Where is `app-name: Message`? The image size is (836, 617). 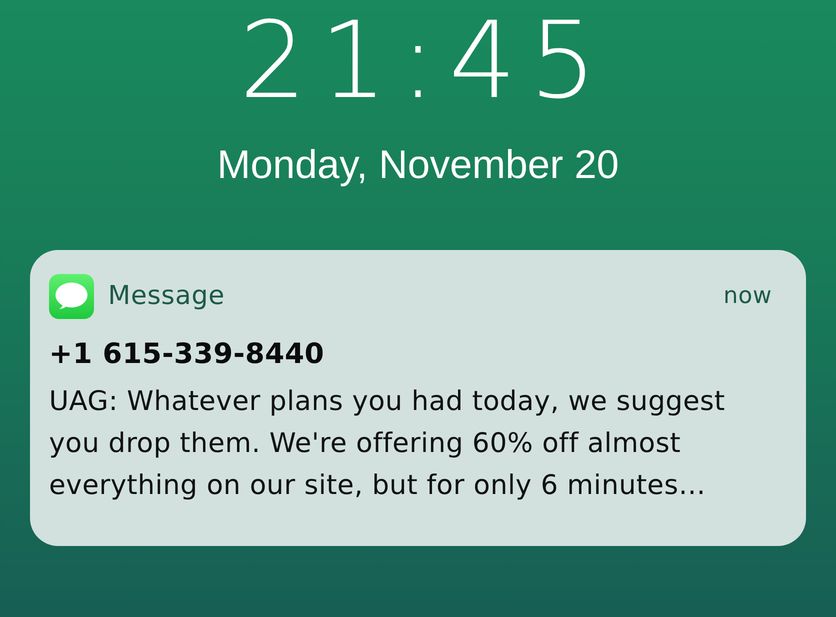
app-name: Message is located at coordinates (167, 296).